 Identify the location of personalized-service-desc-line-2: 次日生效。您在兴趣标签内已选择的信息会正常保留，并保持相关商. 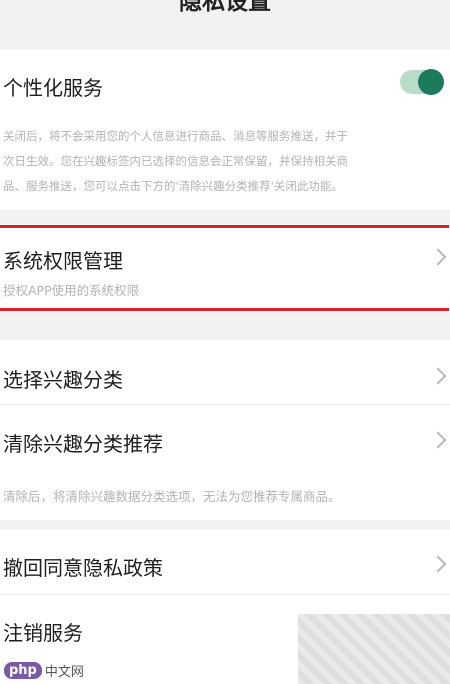
(175, 161).